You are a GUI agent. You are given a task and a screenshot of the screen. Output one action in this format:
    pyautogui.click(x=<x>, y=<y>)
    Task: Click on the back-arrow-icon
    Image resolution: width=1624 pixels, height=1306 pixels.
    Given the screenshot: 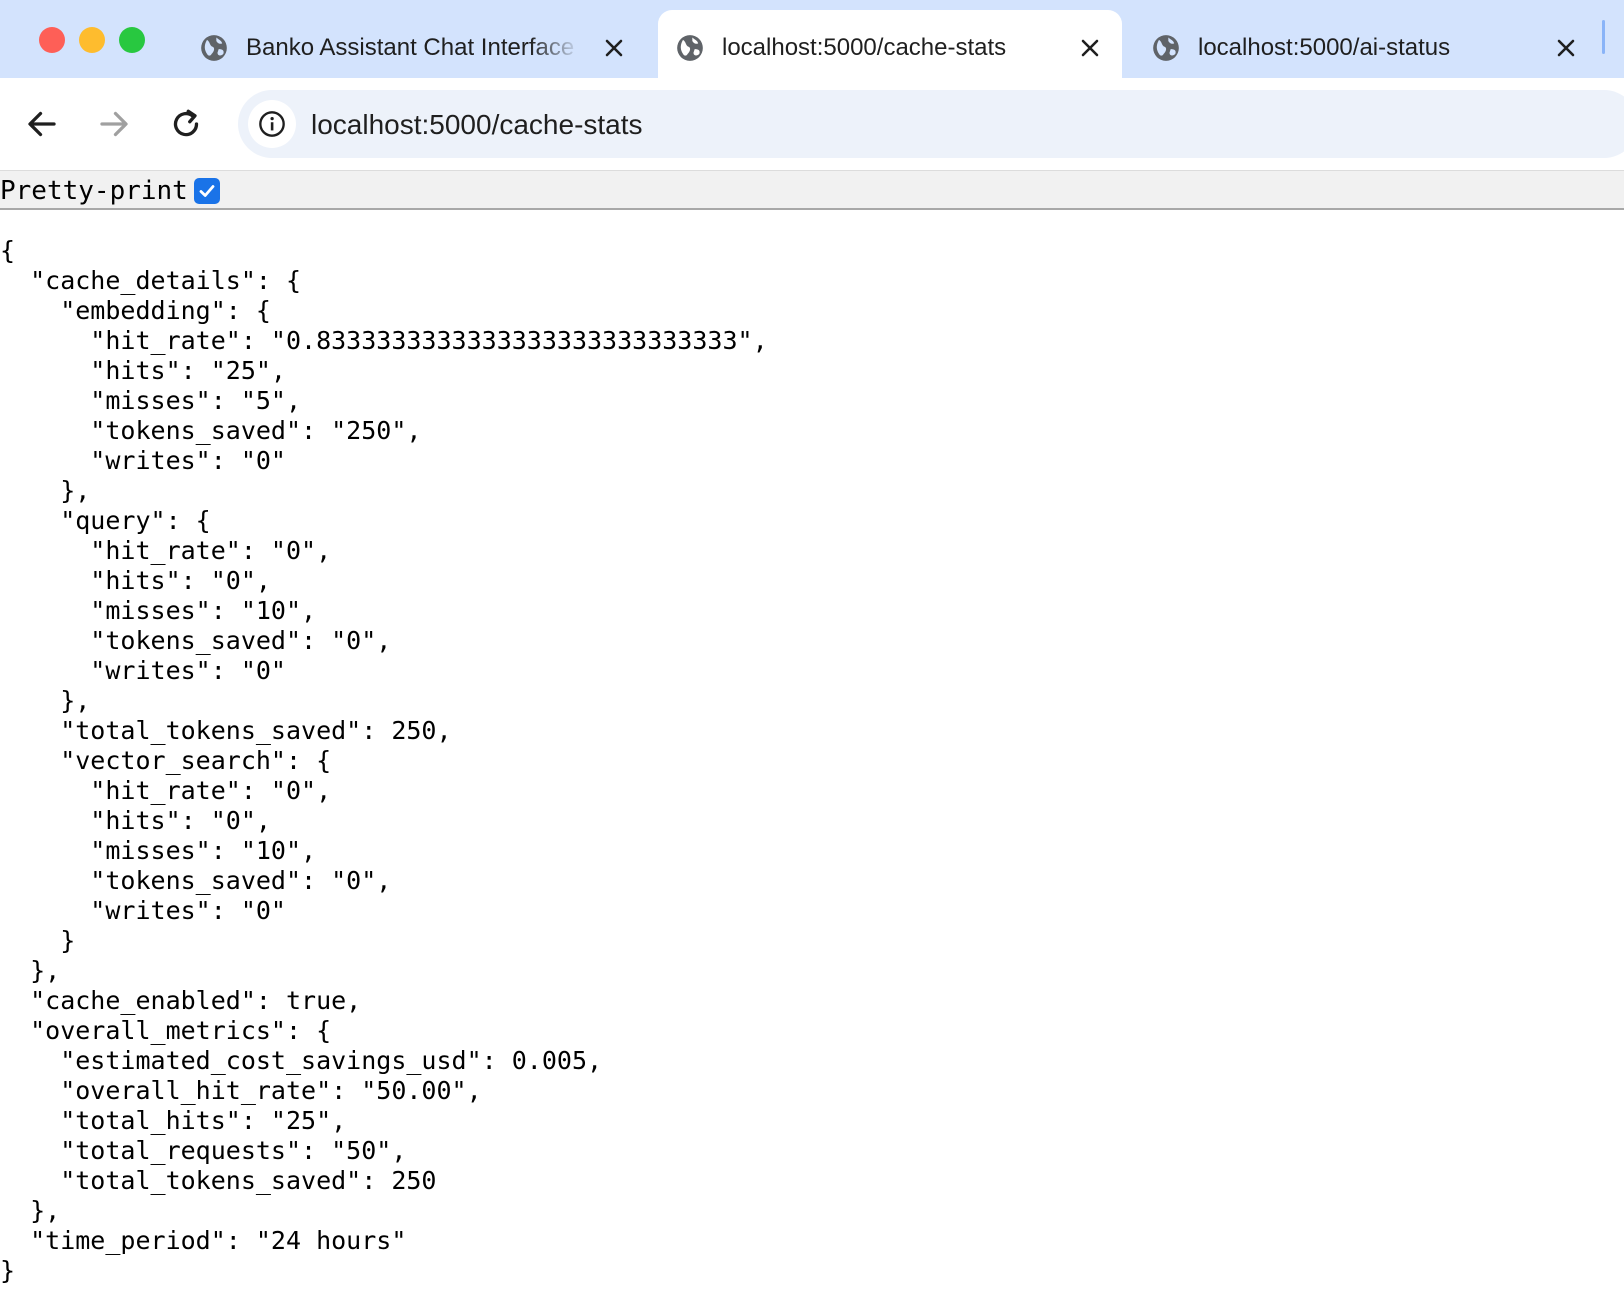 What is the action you would take?
    pyautogui.click(x=42, y=124)
    